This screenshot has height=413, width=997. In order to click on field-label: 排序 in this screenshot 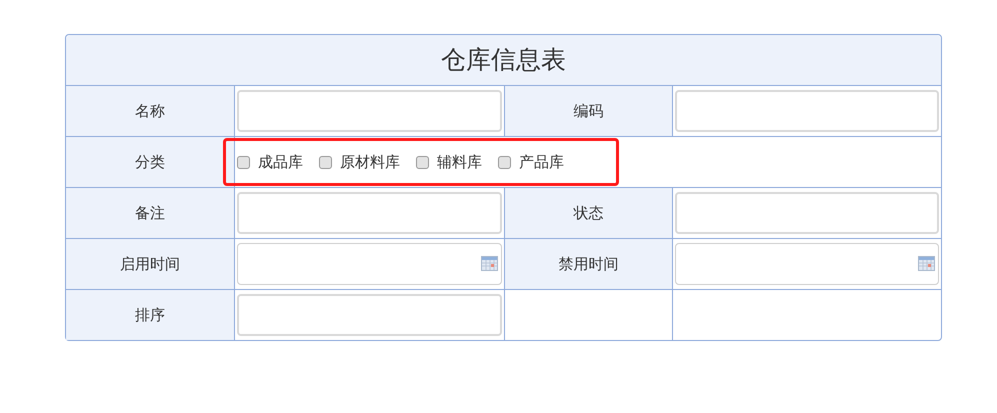, I will do `click(150, 315)`.